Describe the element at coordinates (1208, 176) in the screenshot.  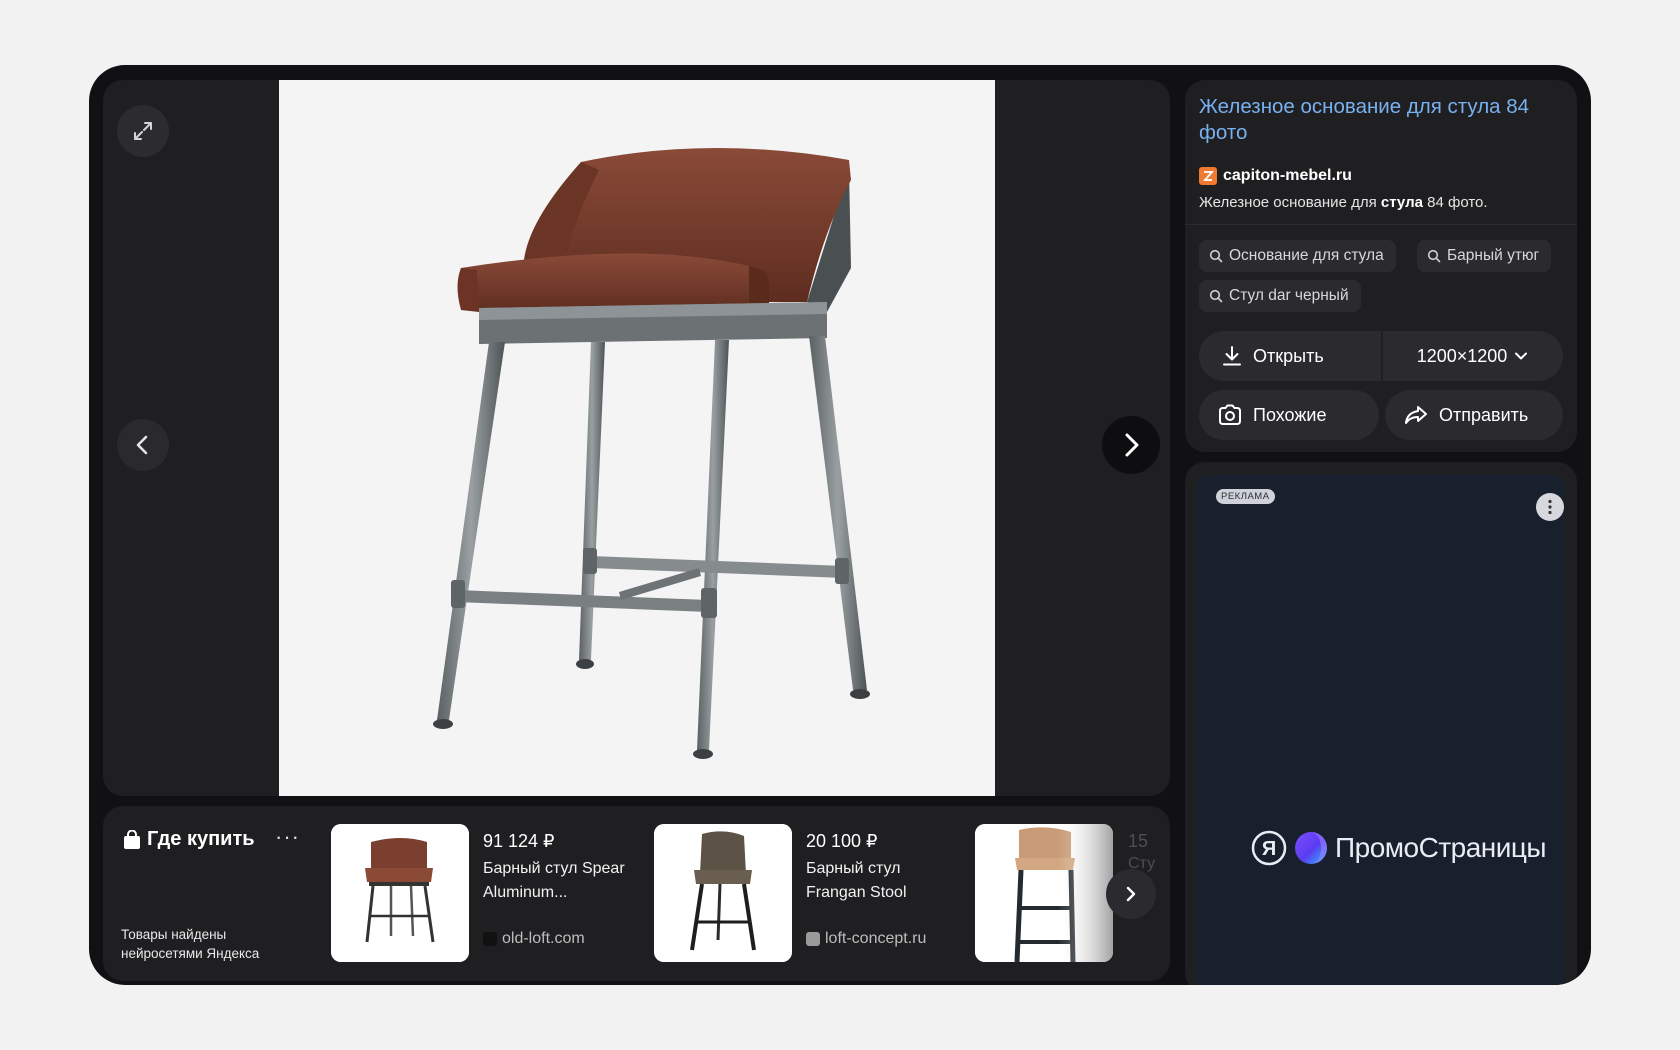
I see `source-favicon-icon` at that location.